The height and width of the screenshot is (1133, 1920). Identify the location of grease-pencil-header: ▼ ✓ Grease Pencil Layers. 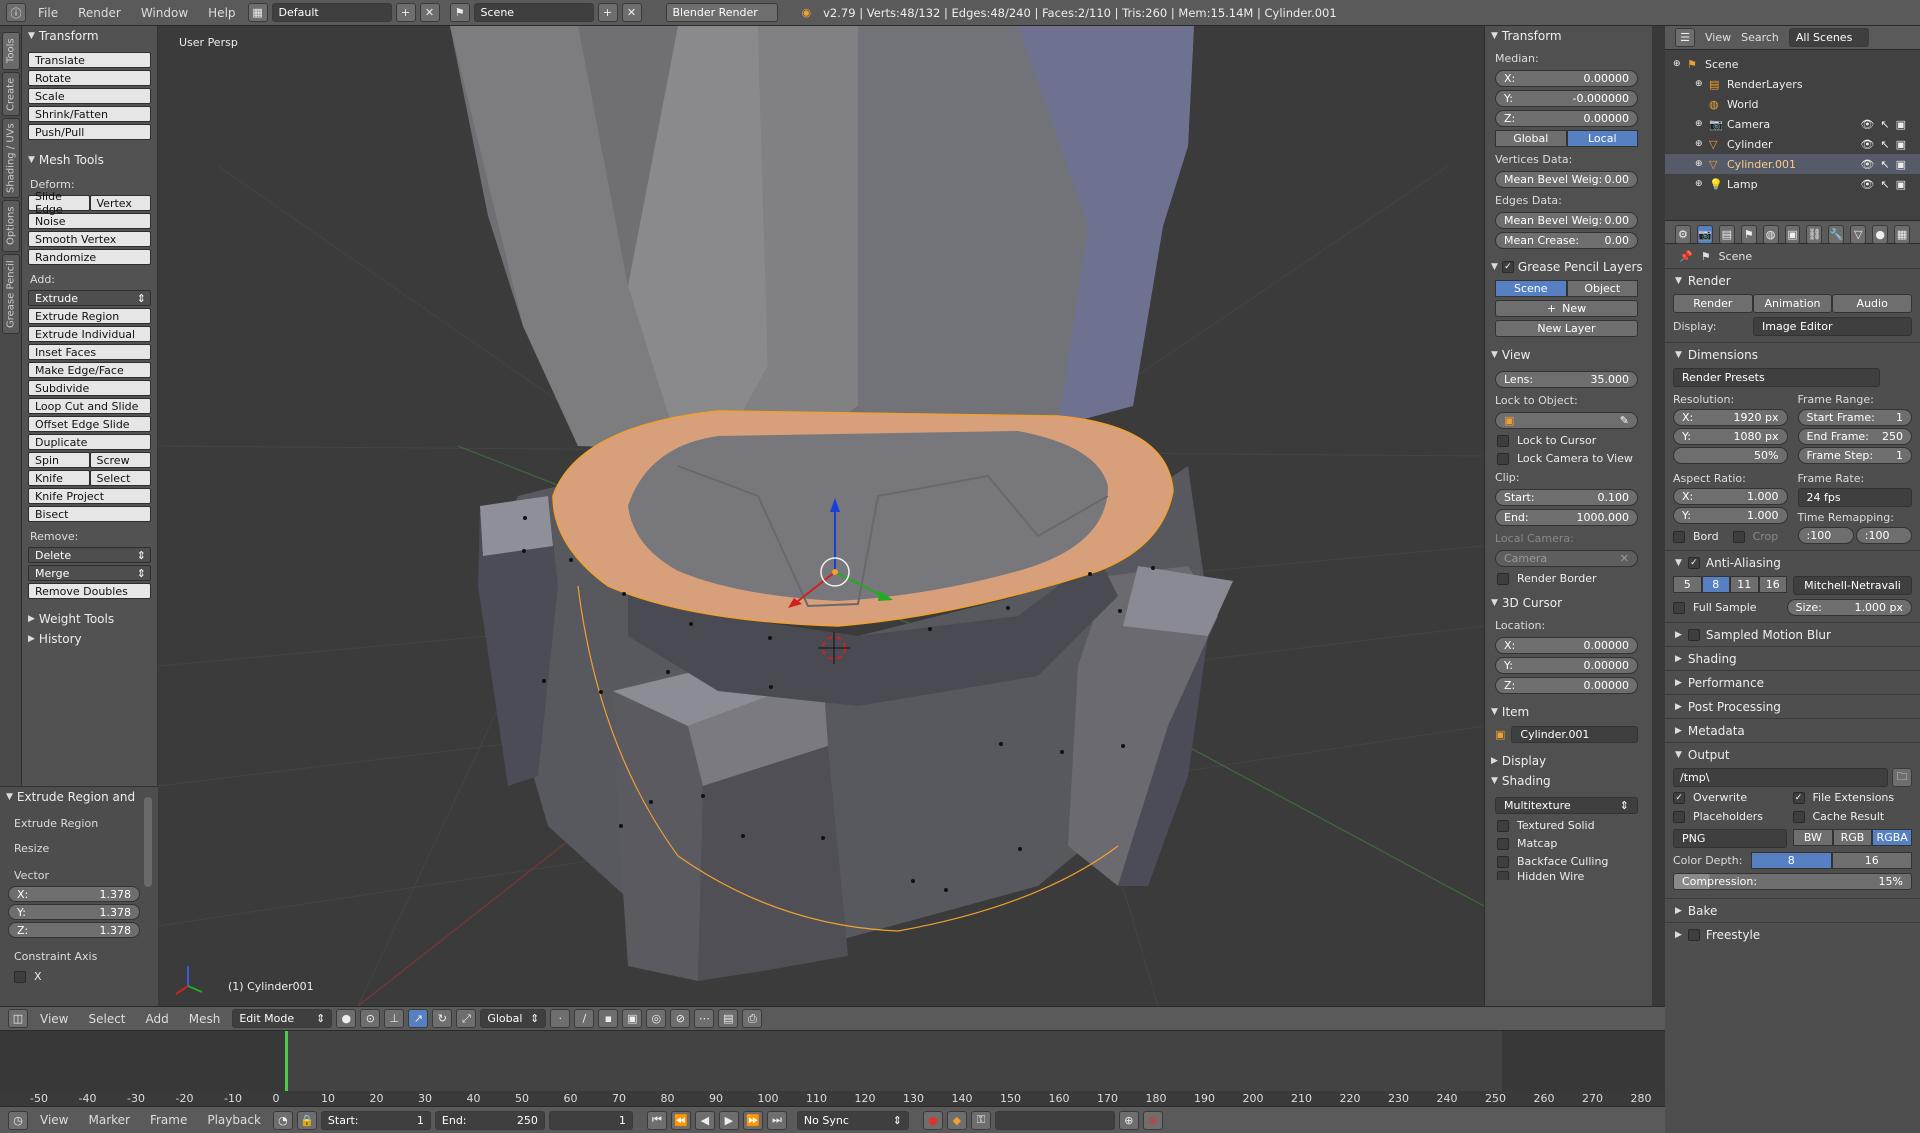
(1568, 267).